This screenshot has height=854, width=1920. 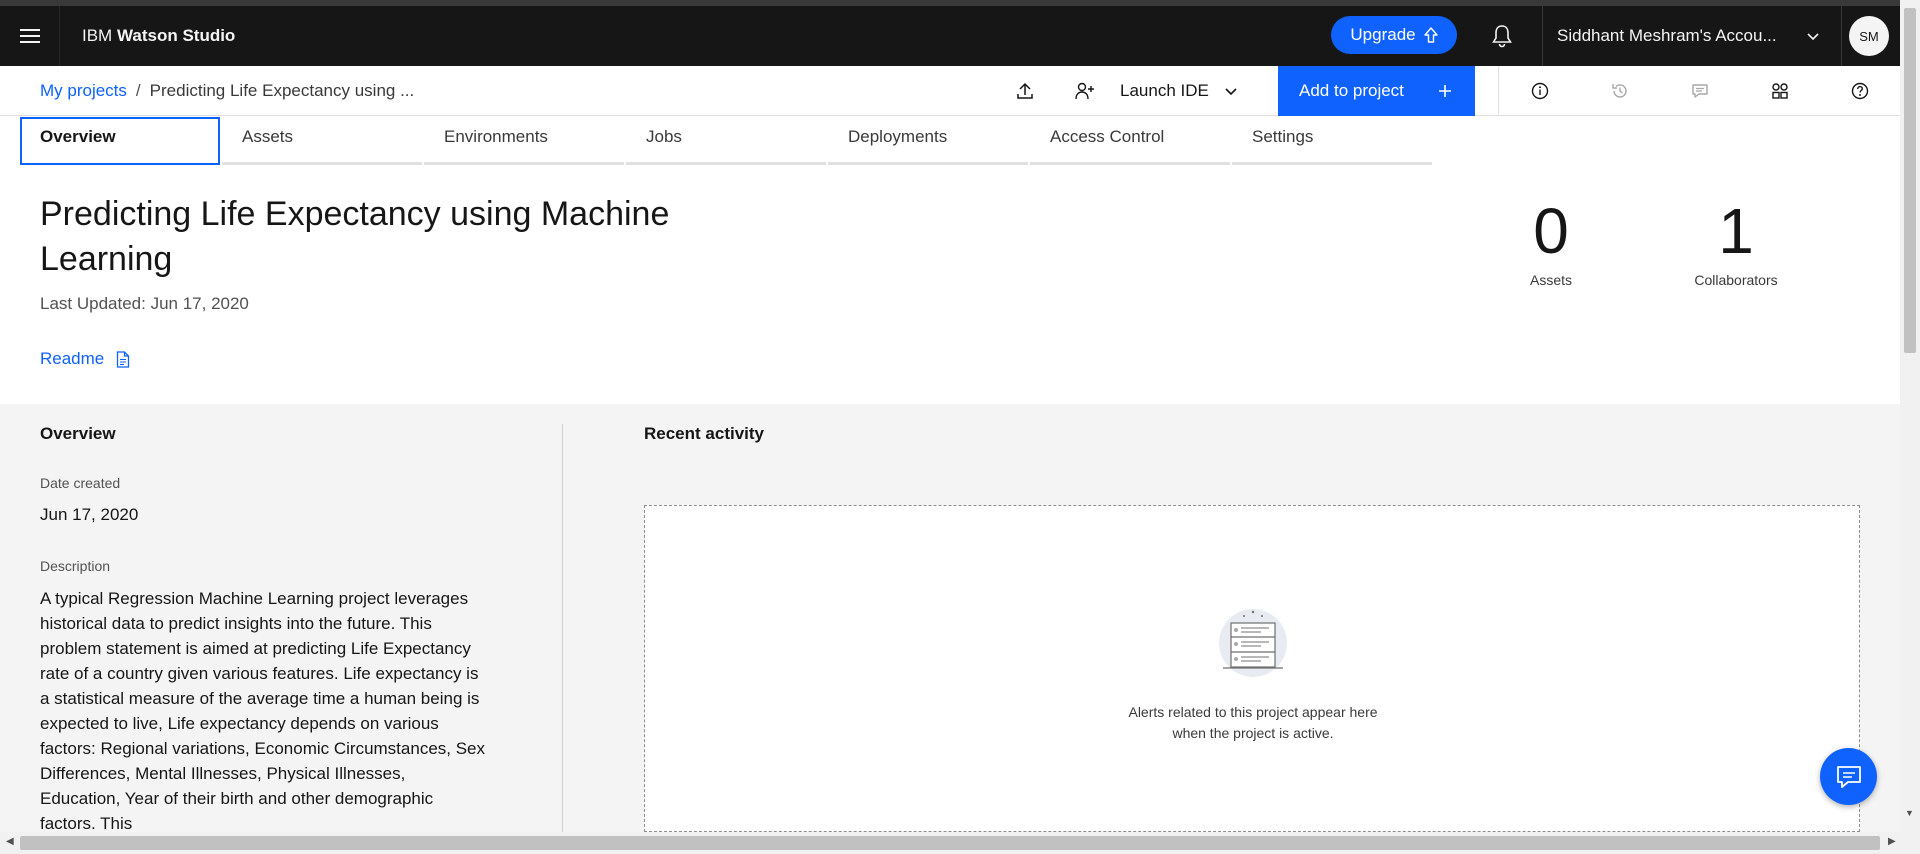 I want to click on empty-alerts-illustration-icon, so click(x=1253, y=643).